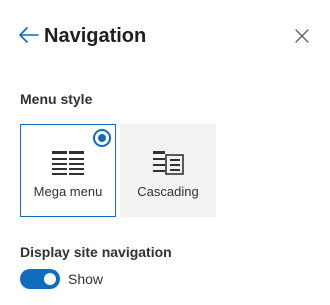 This screenshot has height=305, width=330. I want to click on back-button, so click(29, 35).